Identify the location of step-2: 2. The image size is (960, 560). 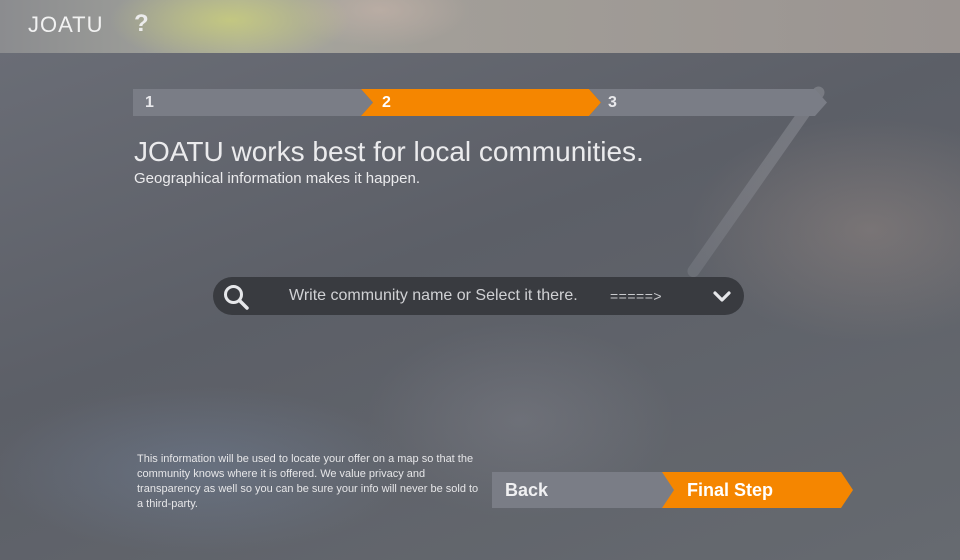
(481, 102).